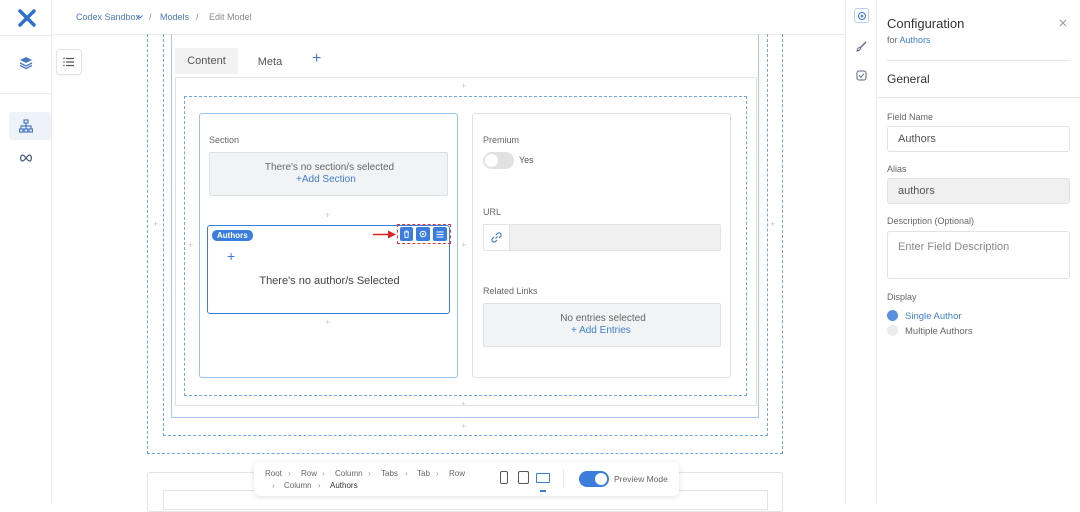 The image size is (1080, 512). What do you see at coordinates (926, 23) in the screenshot?
I see `panel-title: Configuration` at bounding box center [926, 23].